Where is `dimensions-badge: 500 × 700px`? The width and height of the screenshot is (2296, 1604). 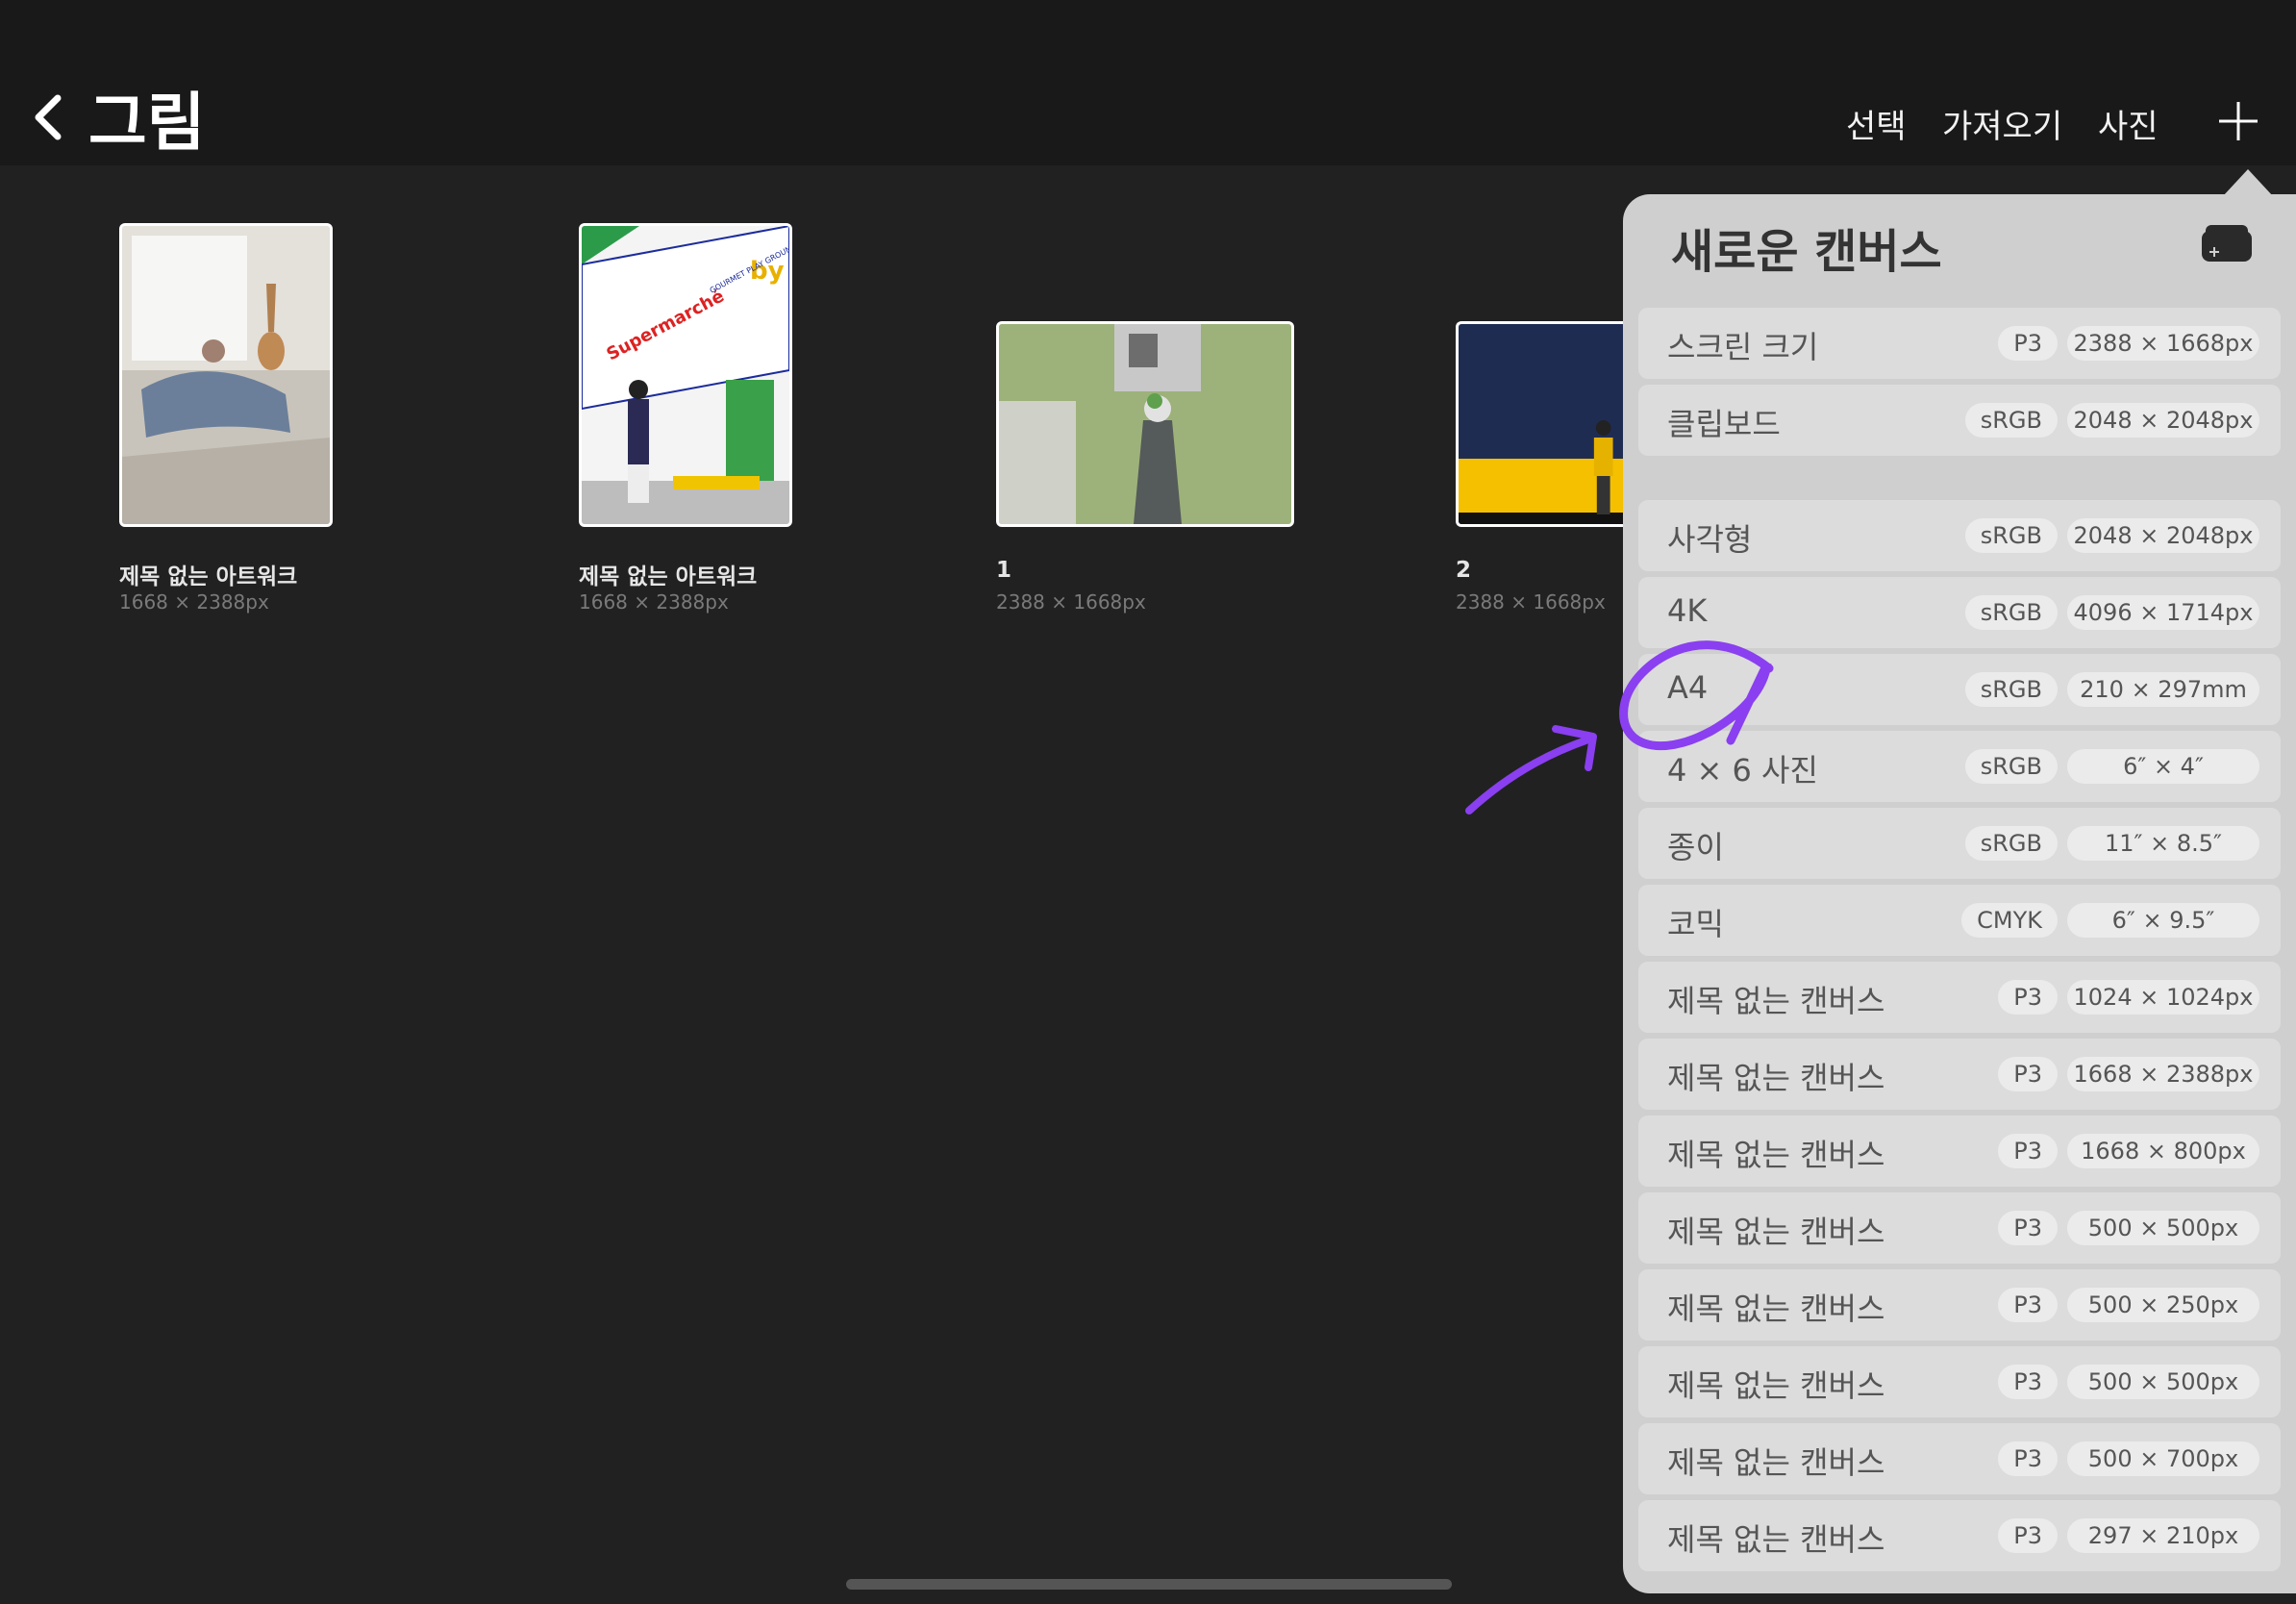 dimensions-badge: 500 × 700px is located at coordinates (2163, 1458).